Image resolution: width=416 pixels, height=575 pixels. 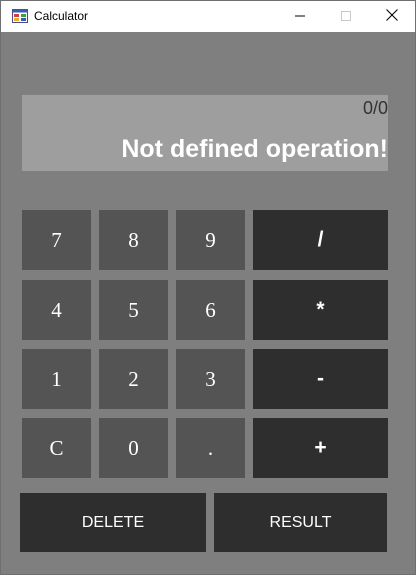 I want to click on minimize-button, so click(x=300, y=16).